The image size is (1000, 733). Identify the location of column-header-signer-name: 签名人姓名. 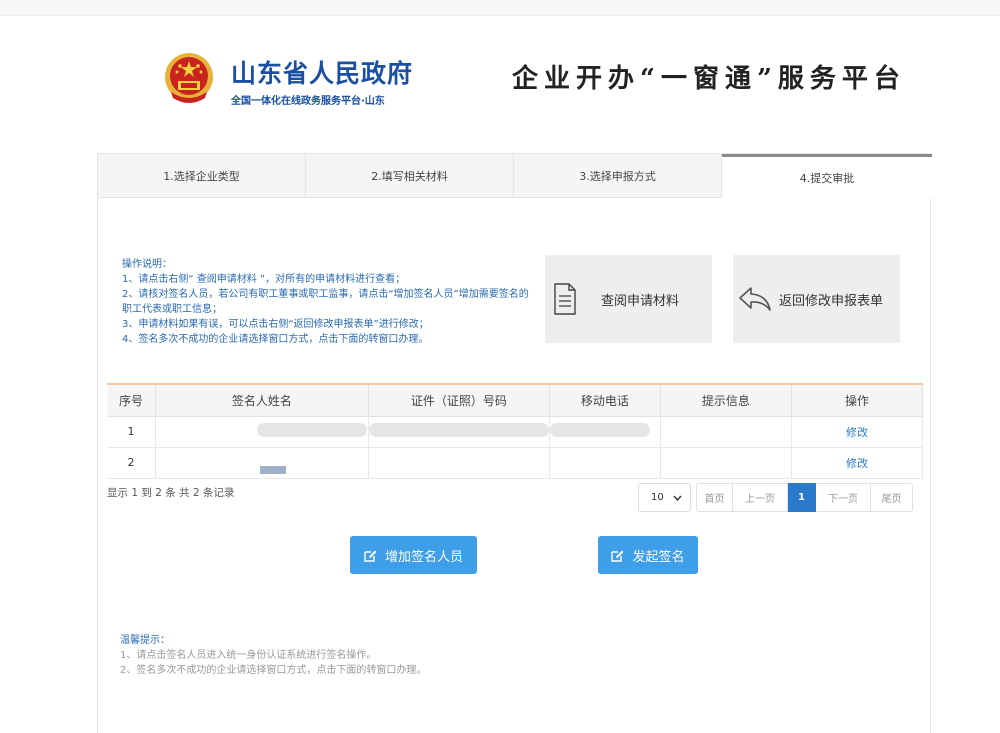
(262, 400).